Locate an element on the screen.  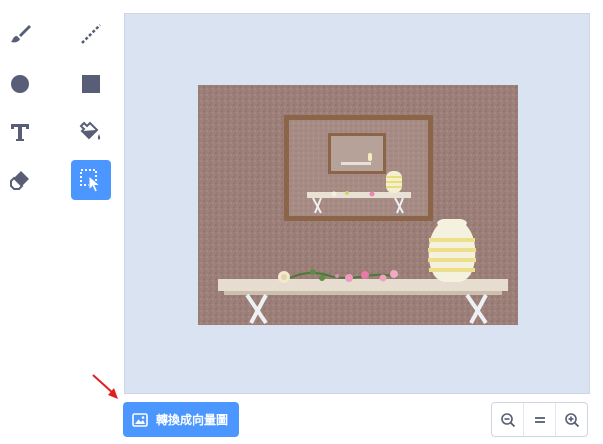
circle-icon is located at coordinates (20, 84).